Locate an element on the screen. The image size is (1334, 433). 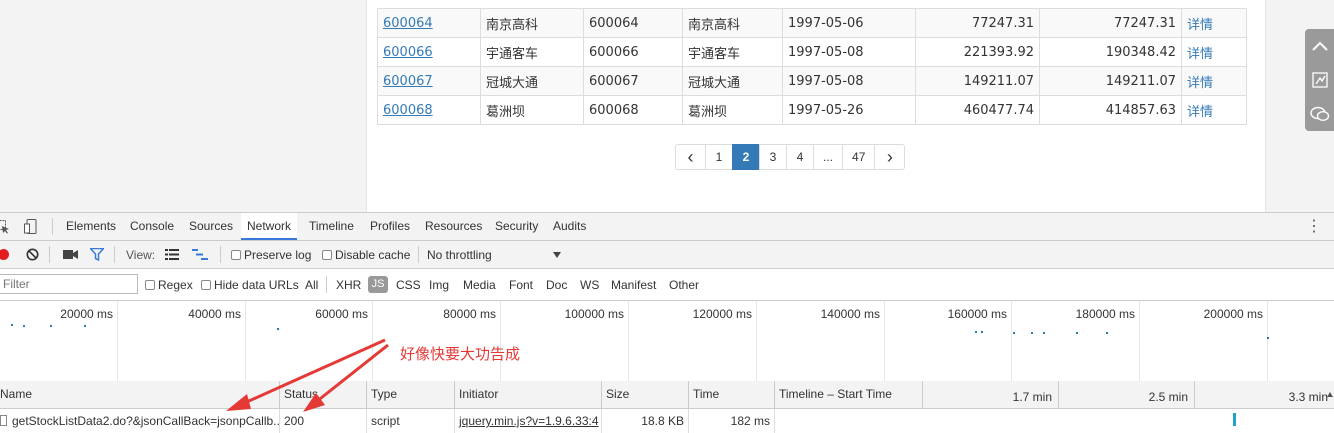
filter-type-ws: WS is located at coordinates (589, 285).